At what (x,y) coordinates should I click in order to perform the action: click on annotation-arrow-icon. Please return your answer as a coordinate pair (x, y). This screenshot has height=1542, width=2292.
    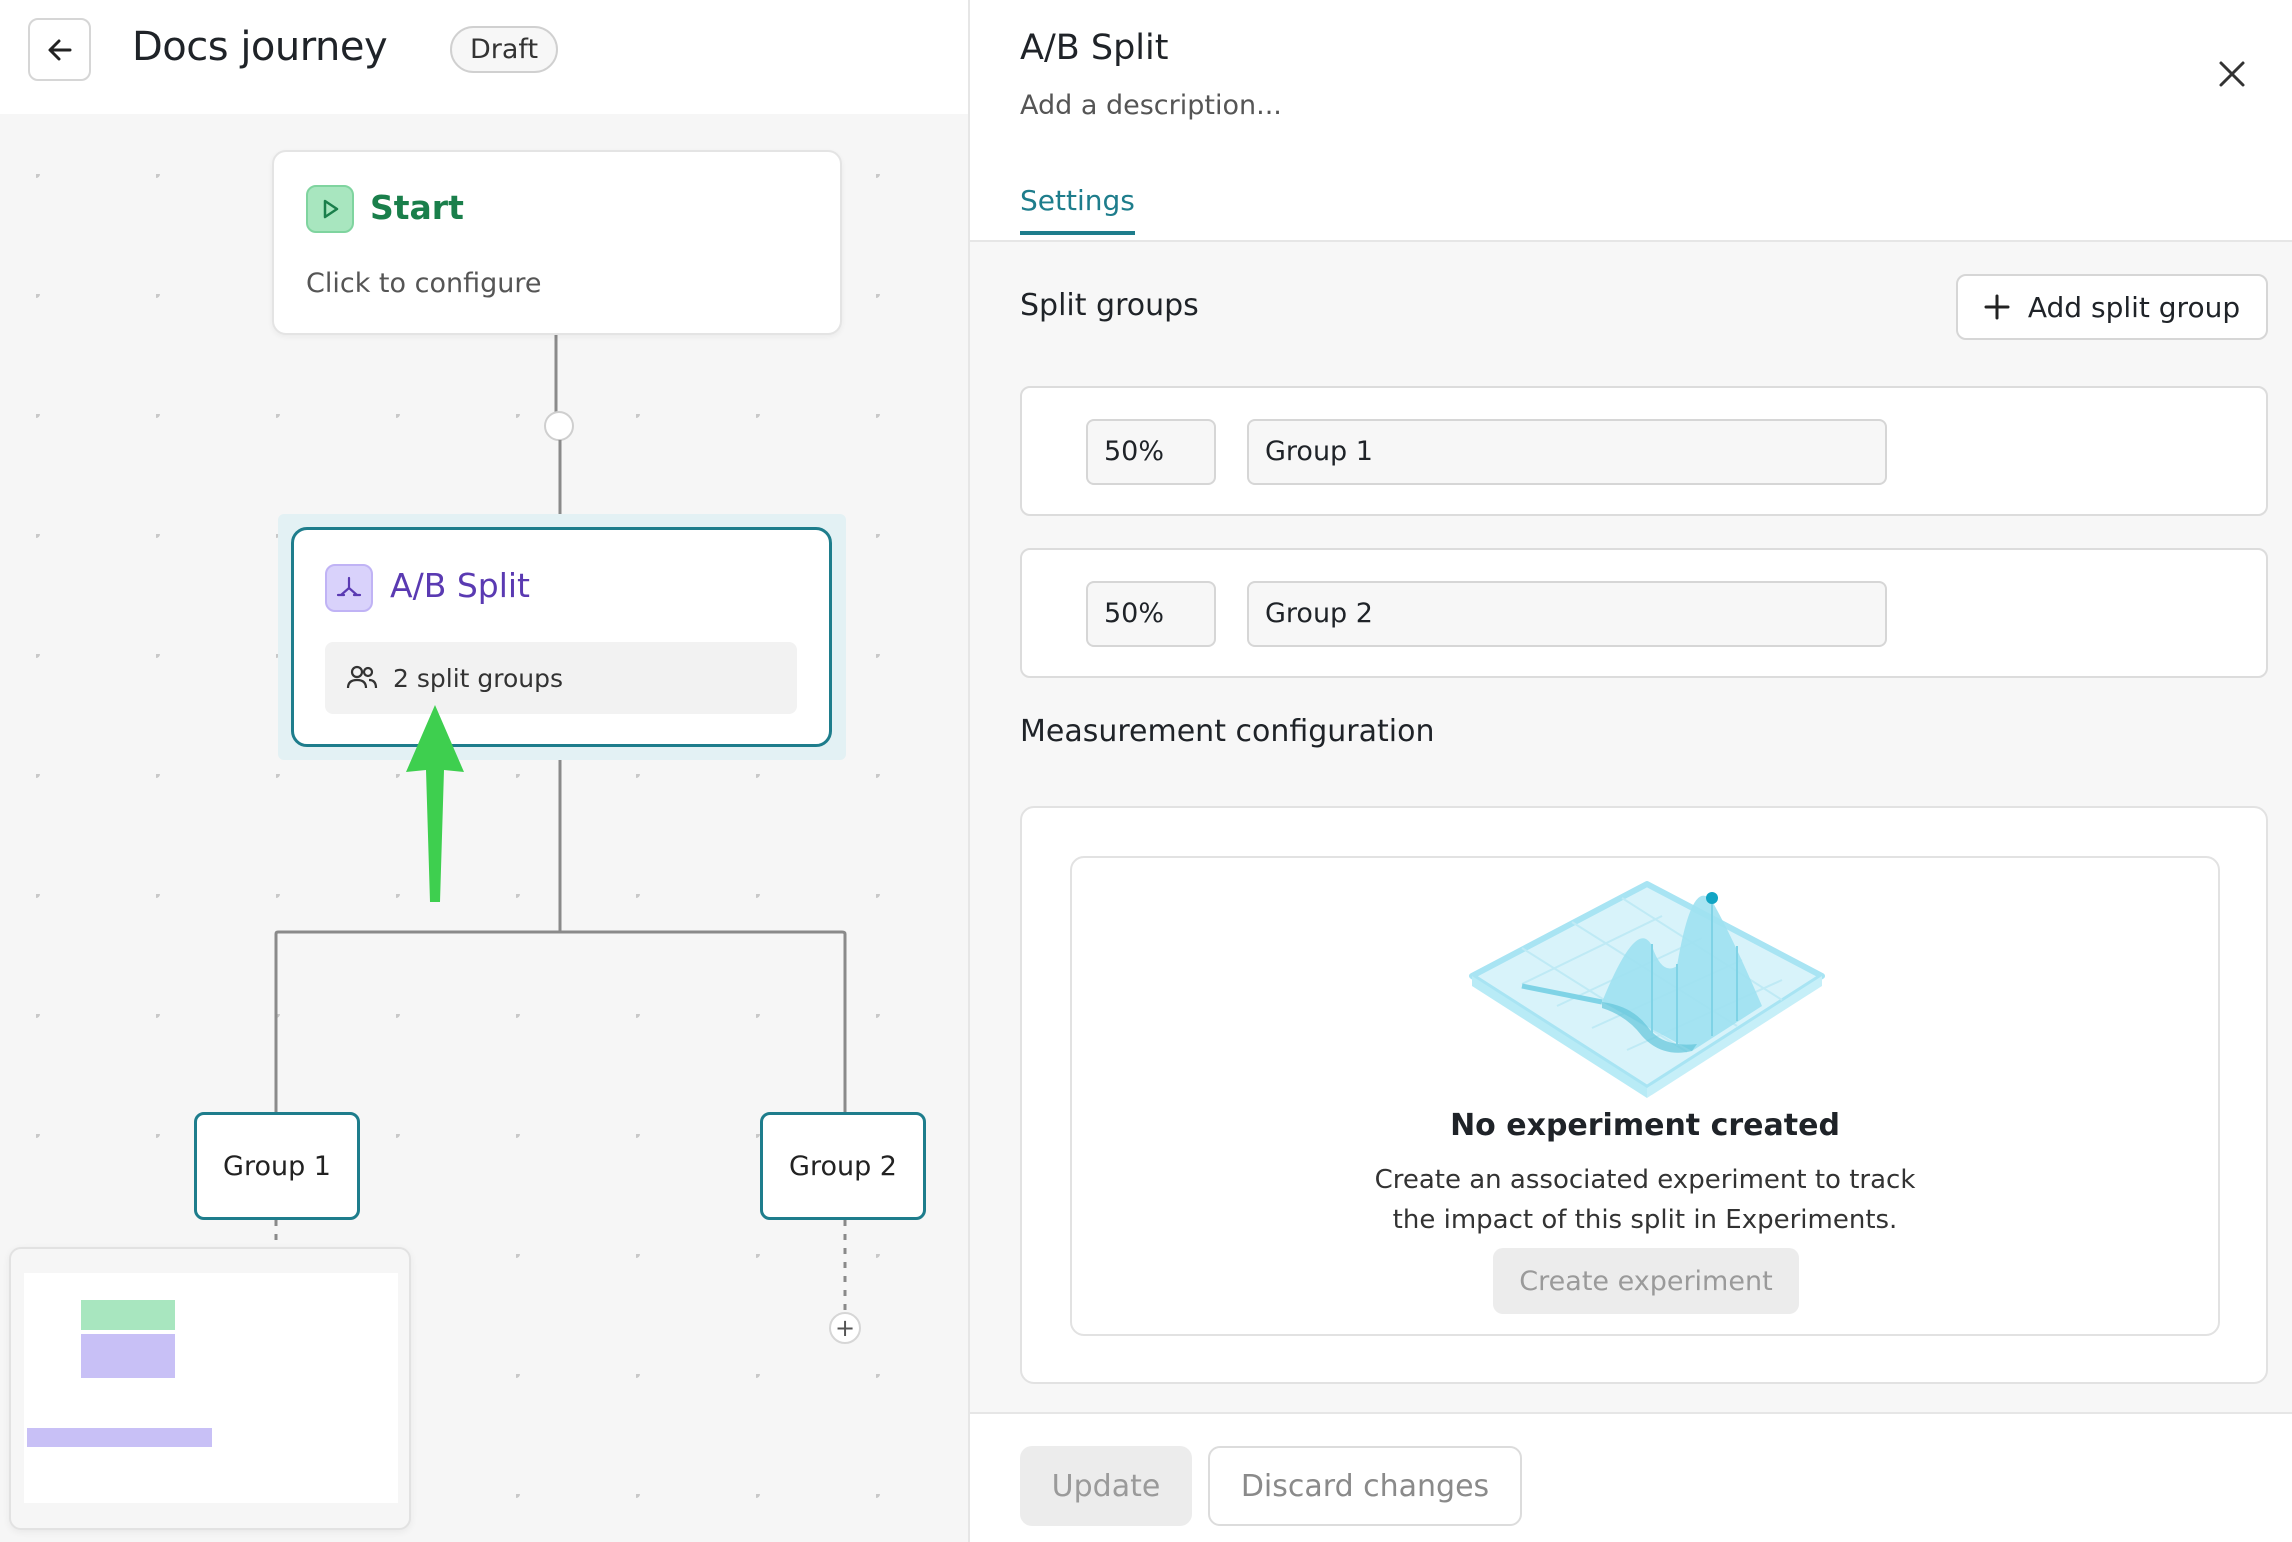
    Looking at the image, I should click on (435, 803).